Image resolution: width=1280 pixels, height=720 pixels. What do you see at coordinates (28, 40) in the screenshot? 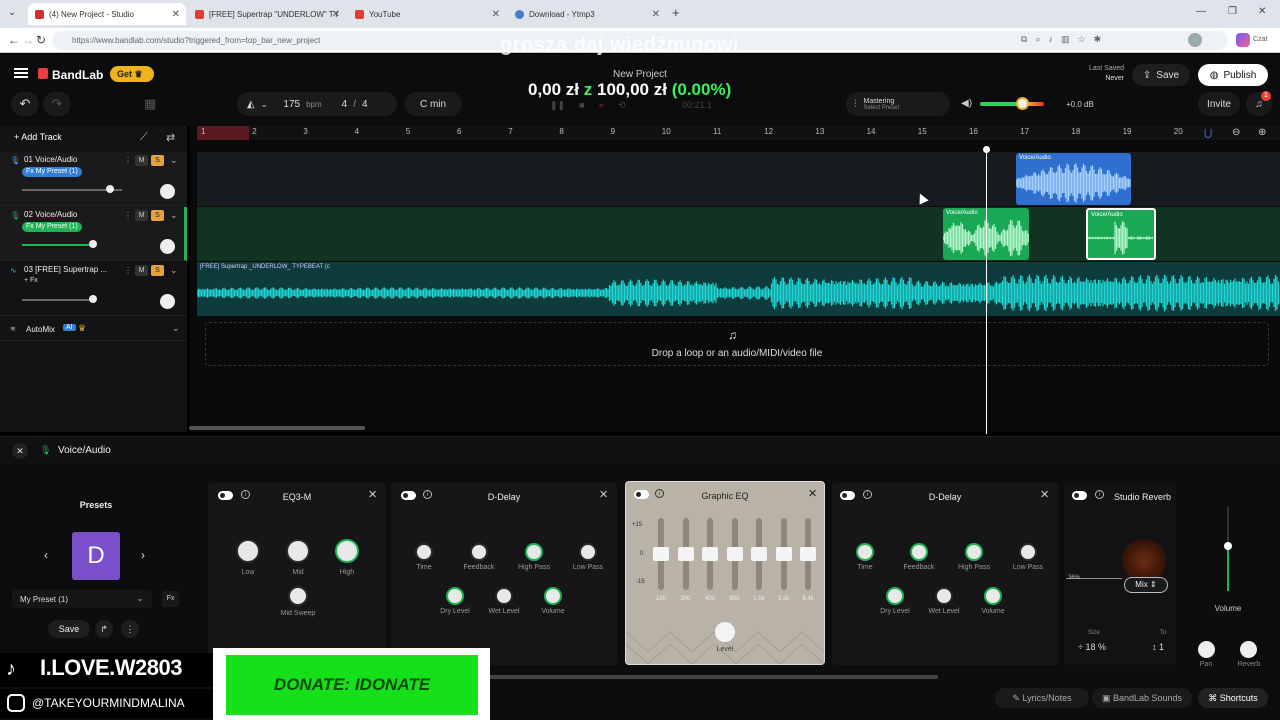
I see `forward-icon: →` at bounding box center [28, 40].